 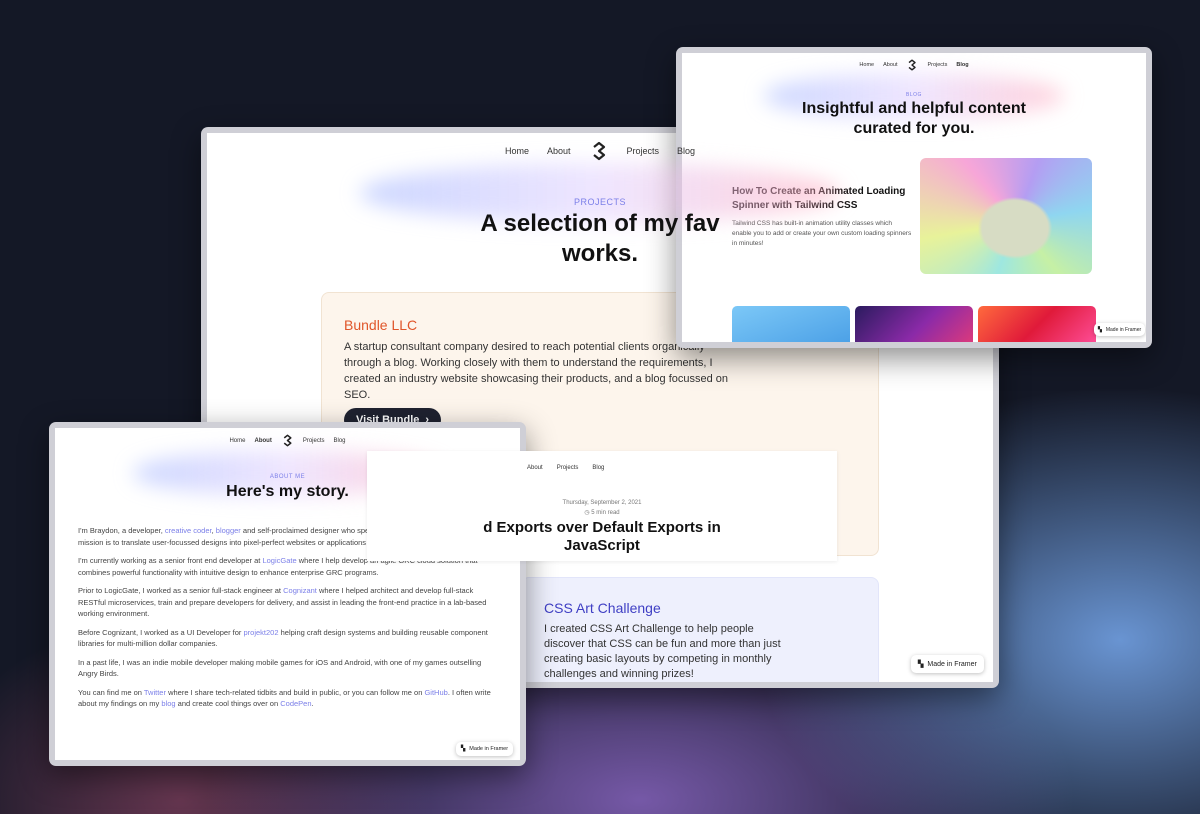 I want to click on blogger-link: blogger, so click(x=228, y=530).